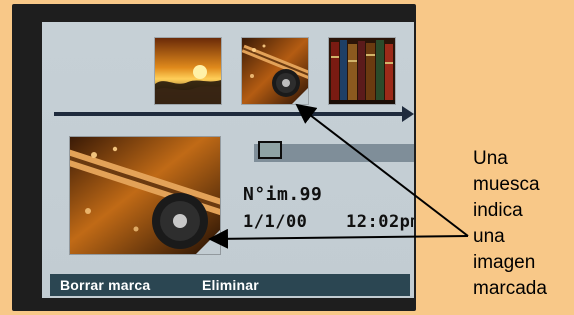  I want to click on preview-image, so click(145, 195).